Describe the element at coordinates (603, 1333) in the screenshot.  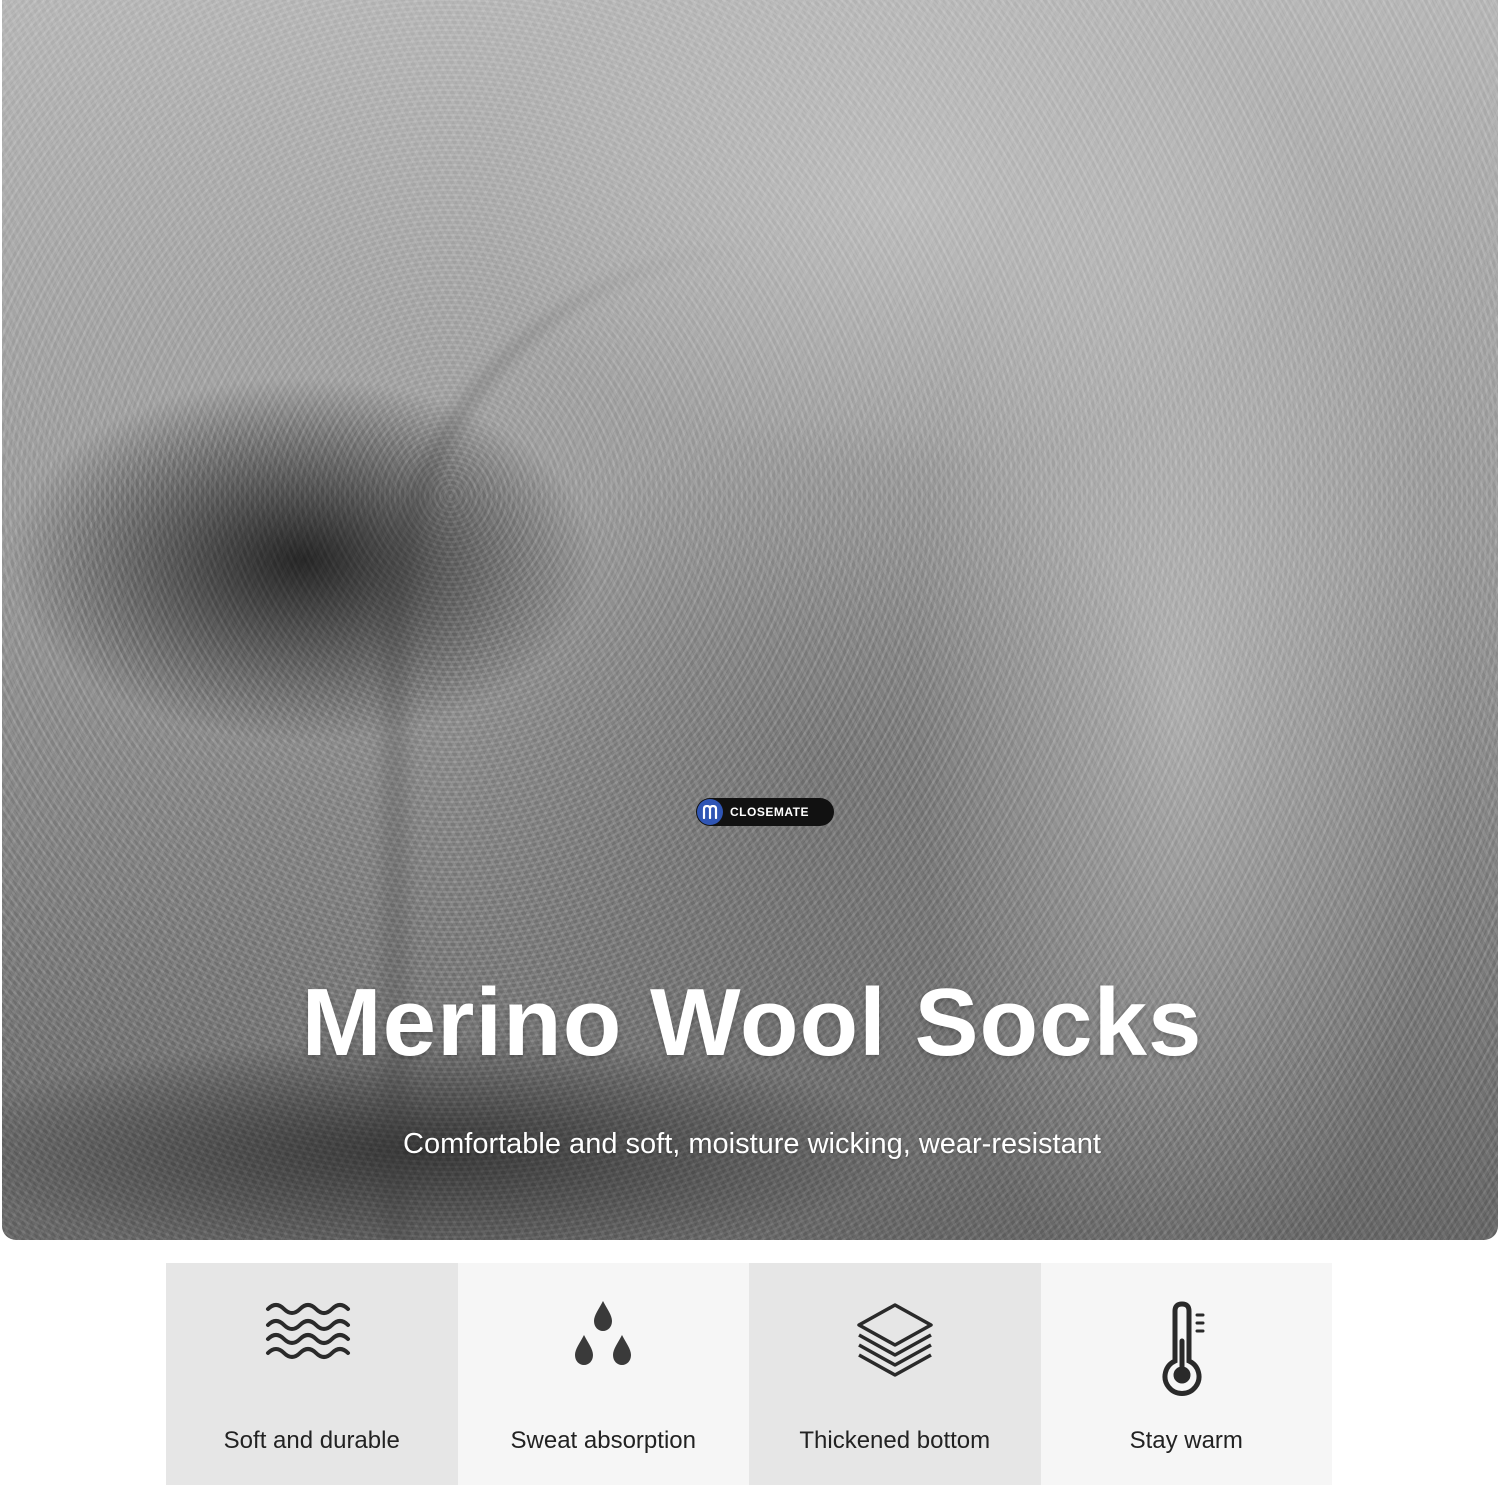
I see `droplets-icon` at that location.